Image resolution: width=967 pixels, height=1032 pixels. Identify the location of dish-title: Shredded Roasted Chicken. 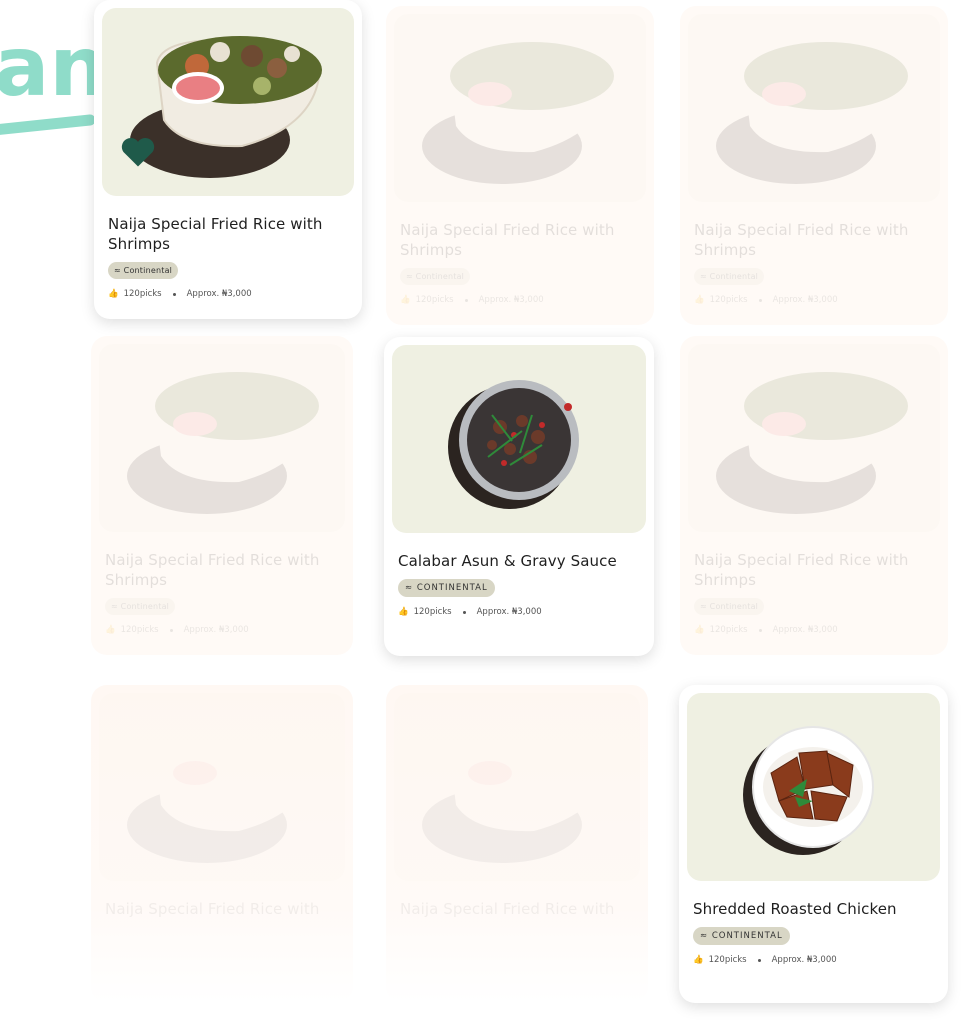
(808, 909).